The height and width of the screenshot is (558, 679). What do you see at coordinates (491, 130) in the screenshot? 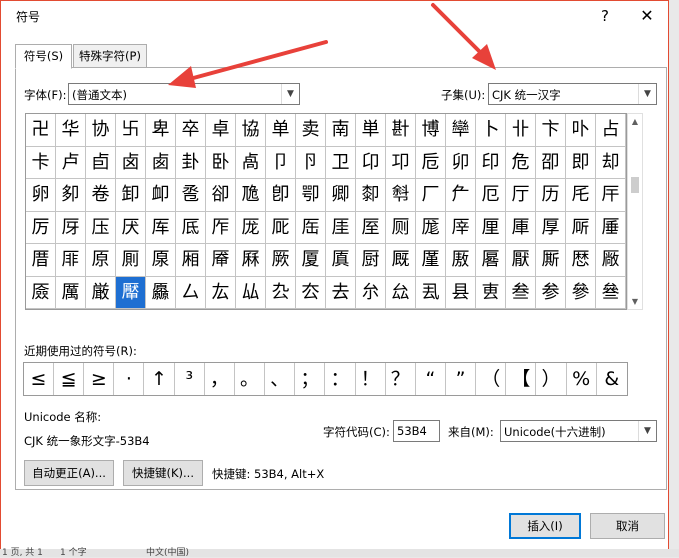
I see `symbol-cell: 卜` at bounding box center [491, 130].